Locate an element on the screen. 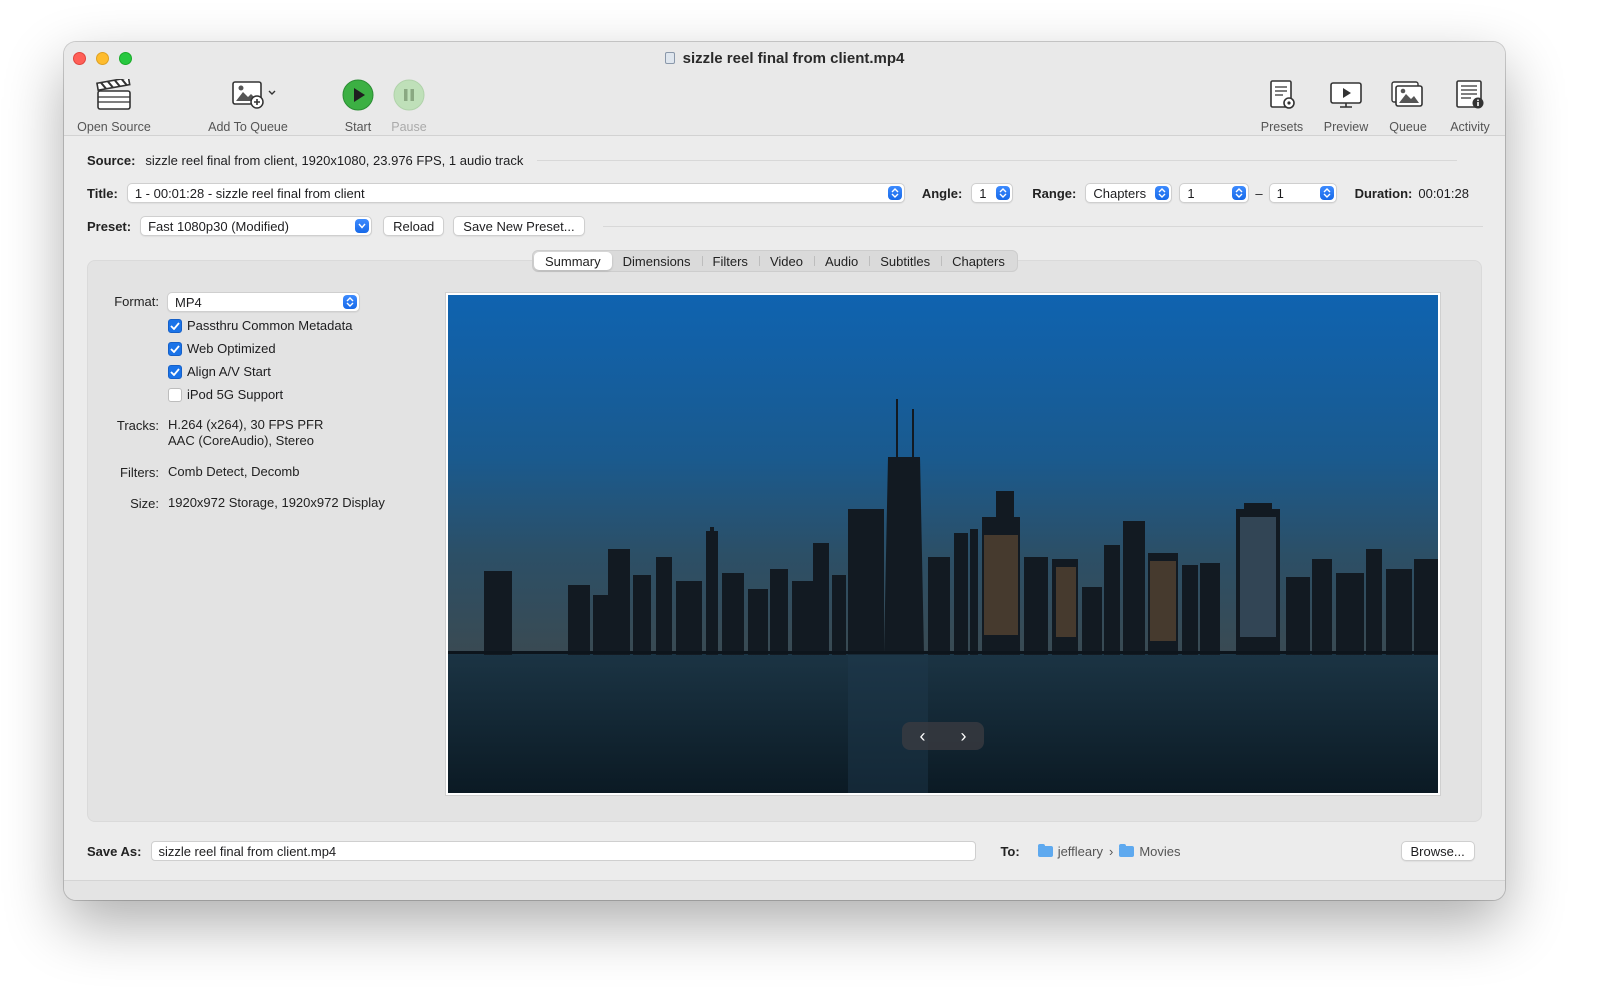 The height and width of the screenshot is (1003, 1600). align-av-start-checkbox: Align A/V Start is located at coordinates (219, 371).